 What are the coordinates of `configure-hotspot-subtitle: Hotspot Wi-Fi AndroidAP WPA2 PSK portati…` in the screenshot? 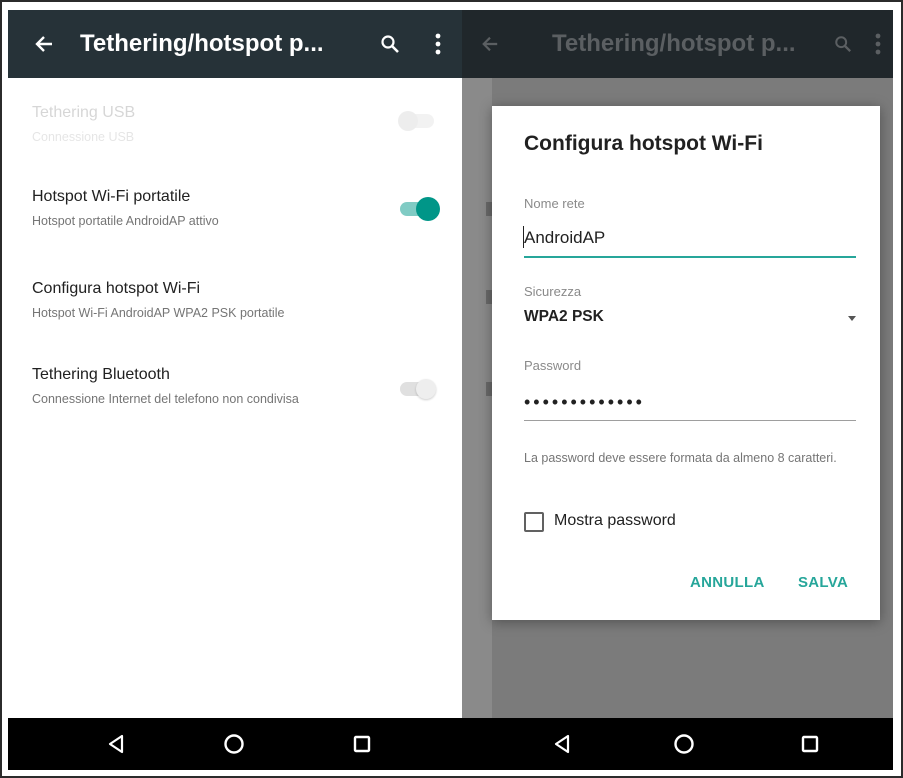 It's located at (158, 313).